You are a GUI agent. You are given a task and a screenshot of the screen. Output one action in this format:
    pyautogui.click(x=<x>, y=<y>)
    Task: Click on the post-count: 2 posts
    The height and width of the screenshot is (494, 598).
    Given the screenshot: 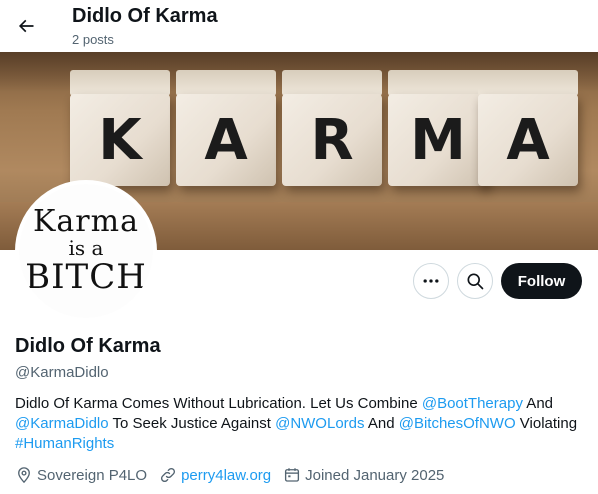 What is the action you would take?
    pyautogui.click(x=93, y=39)
    